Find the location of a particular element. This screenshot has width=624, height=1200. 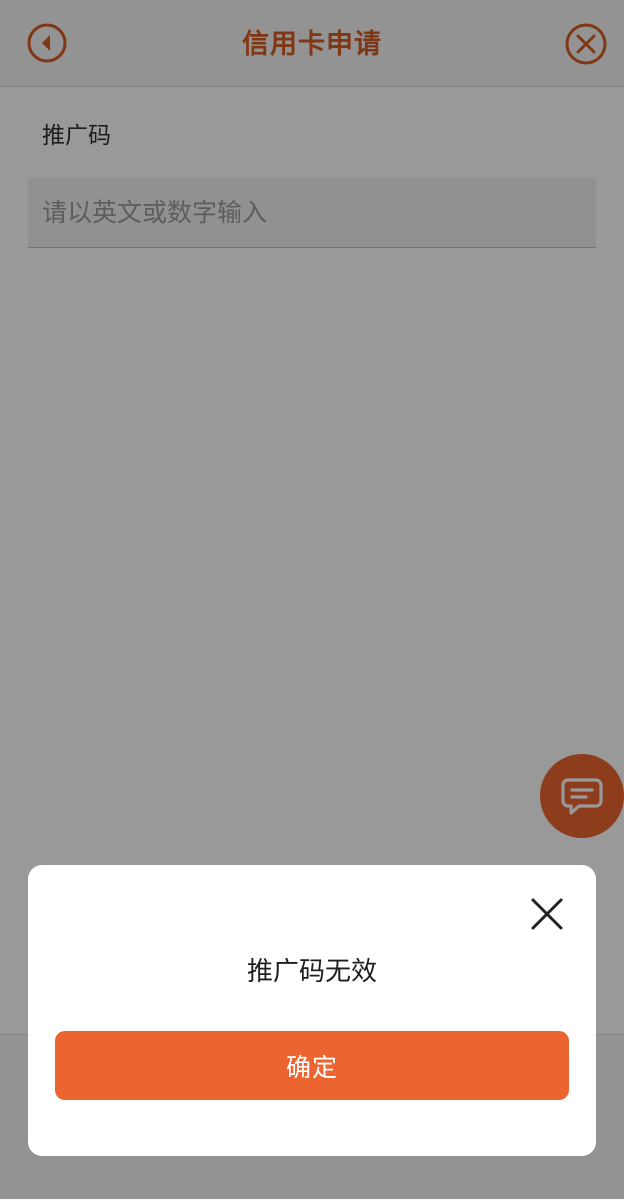

dialog-close-button is located at coordinates (547, 914).